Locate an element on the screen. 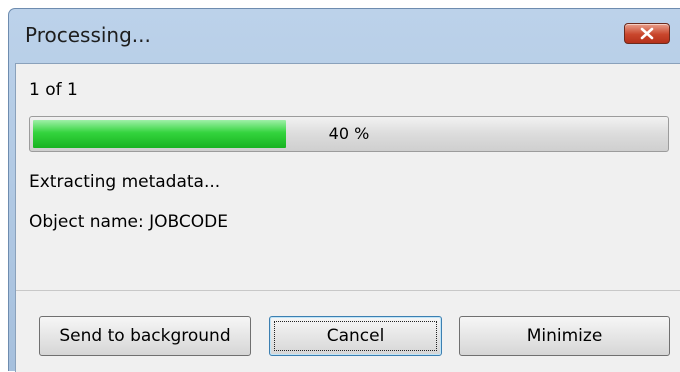 This screenshot has height=372, width=680. focus-indicator is located at coordinates (355, 336).